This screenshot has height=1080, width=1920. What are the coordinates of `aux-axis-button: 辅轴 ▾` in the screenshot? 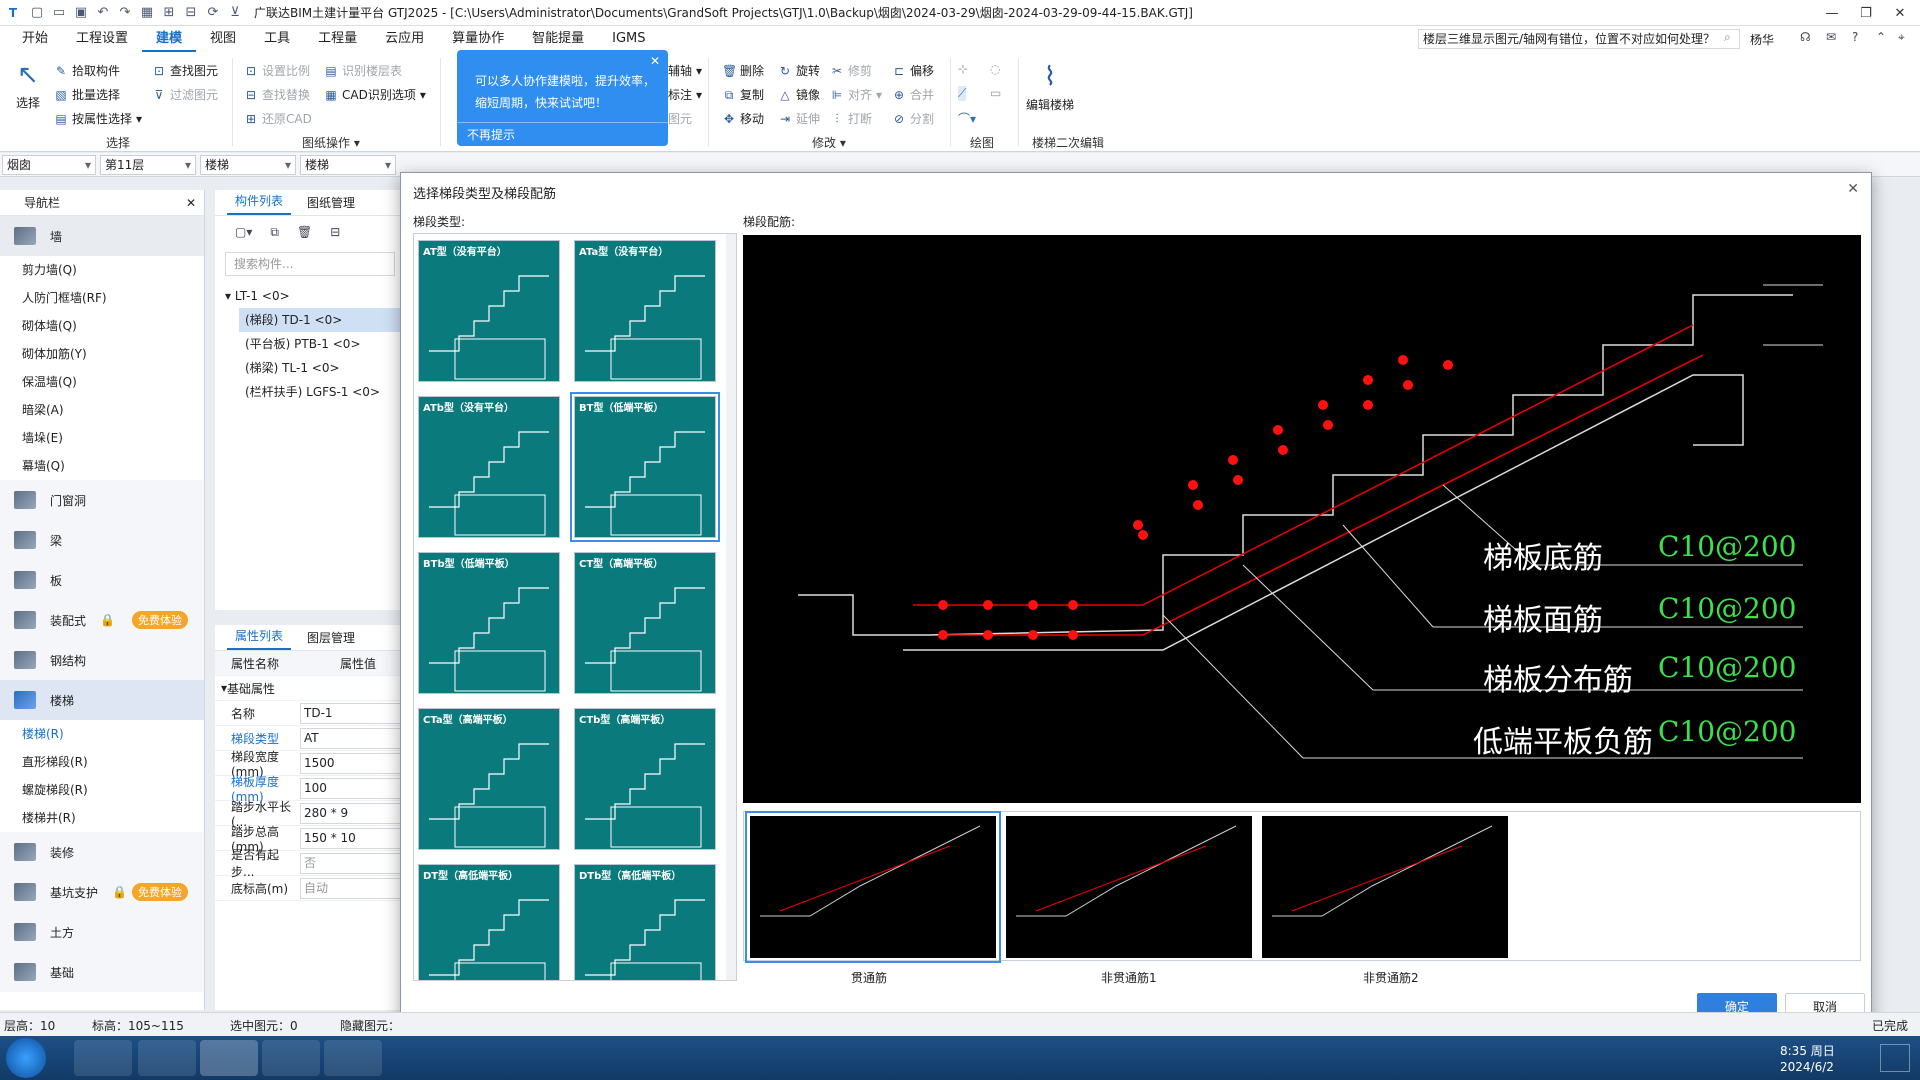 It's located at (685, 70).